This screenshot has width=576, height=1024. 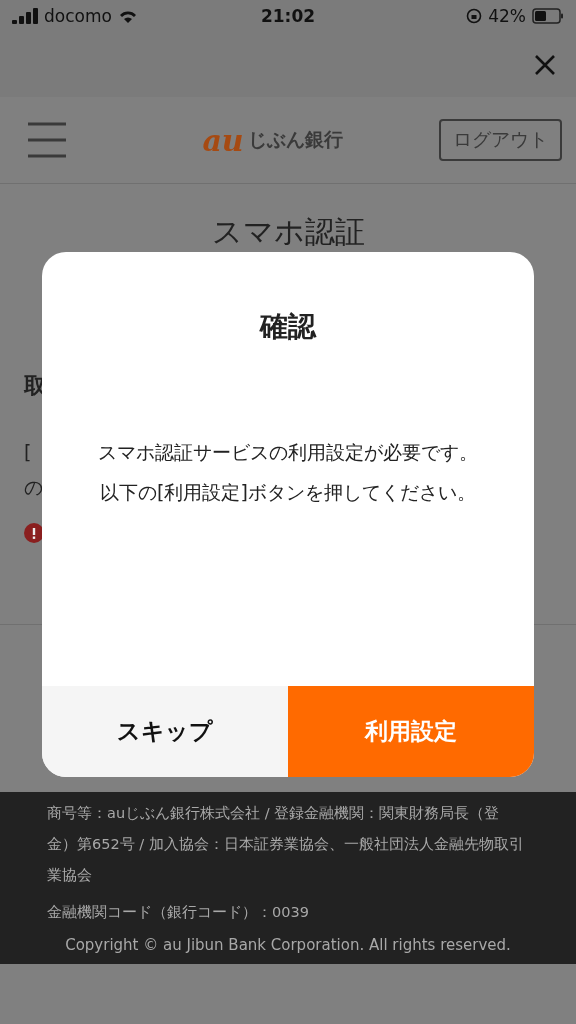 I want to click on battery-percent: 42%, so click(x=507, y=16).